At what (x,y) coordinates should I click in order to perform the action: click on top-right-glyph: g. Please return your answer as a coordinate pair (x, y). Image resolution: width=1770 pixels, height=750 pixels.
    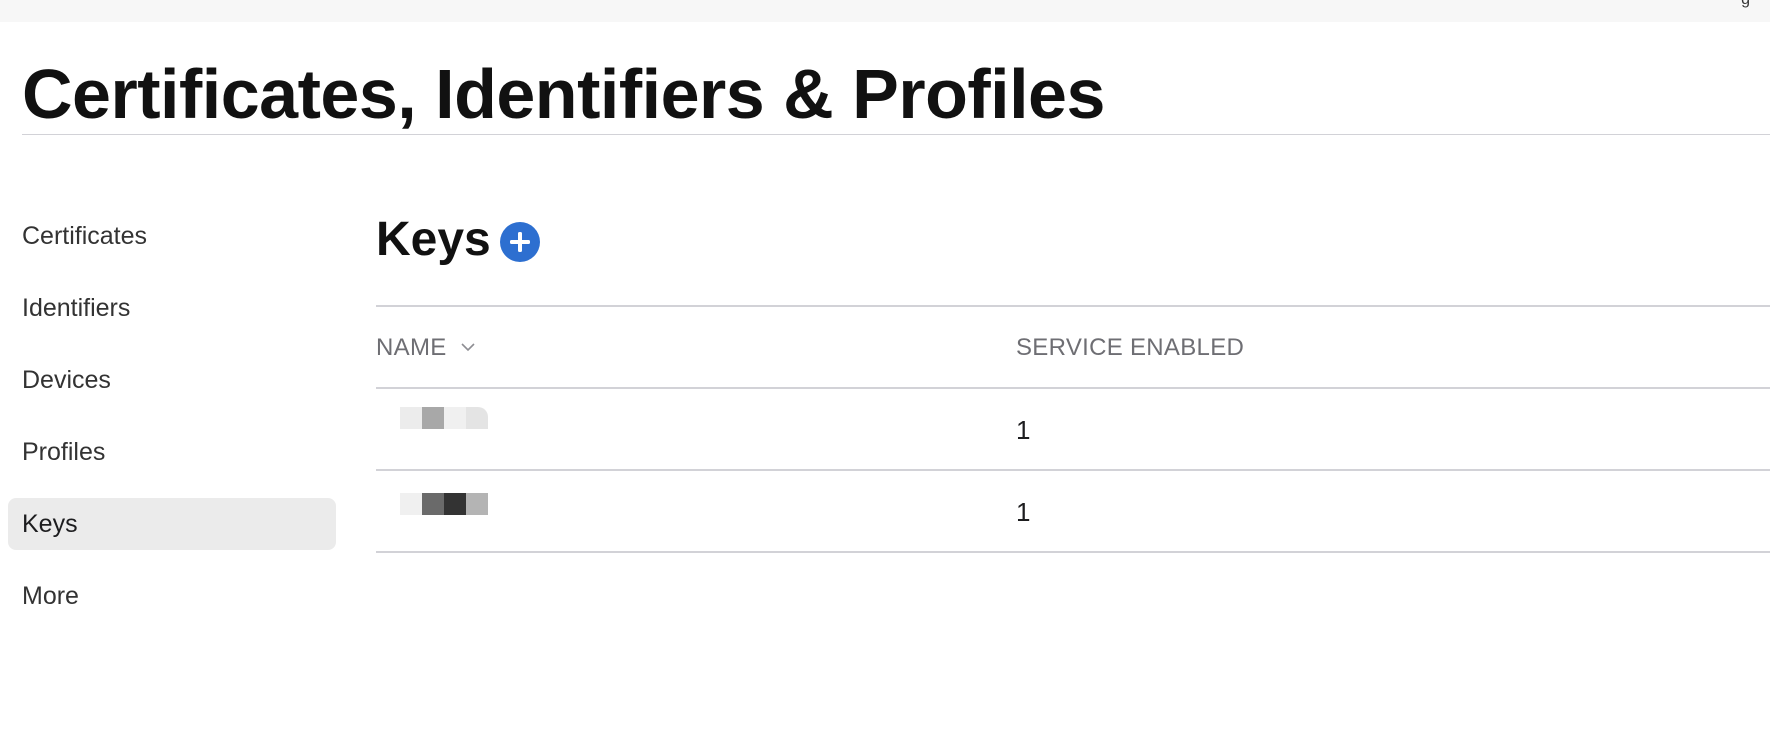
    Looking at the image, I should click on (1745, 4).